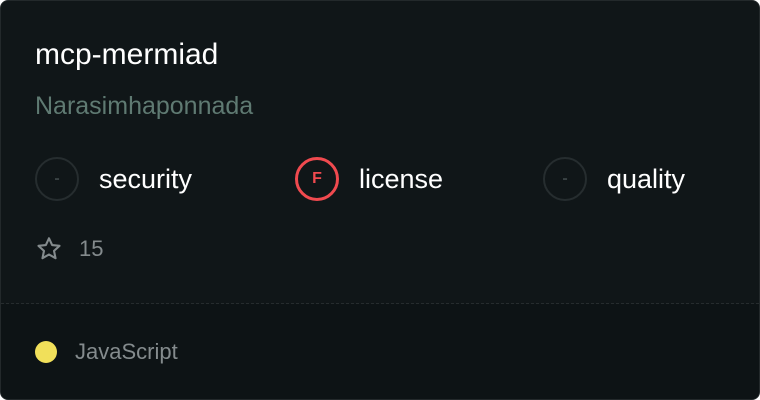 This screenshot has width=760, height=400. What do you see at coordinates (57, 179) in the screenshot?
I see `security-grade-badge: -` at bounding box center [57, 179].